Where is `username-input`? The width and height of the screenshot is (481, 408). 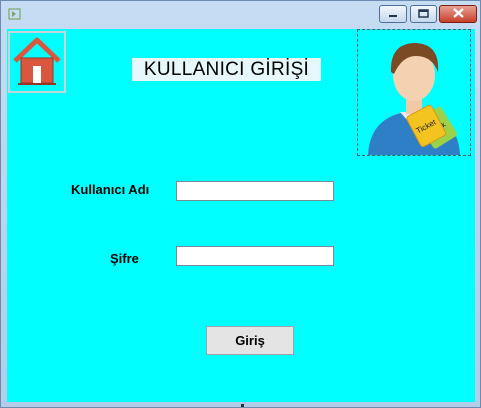 username-input is located at coordinates (255, 191).